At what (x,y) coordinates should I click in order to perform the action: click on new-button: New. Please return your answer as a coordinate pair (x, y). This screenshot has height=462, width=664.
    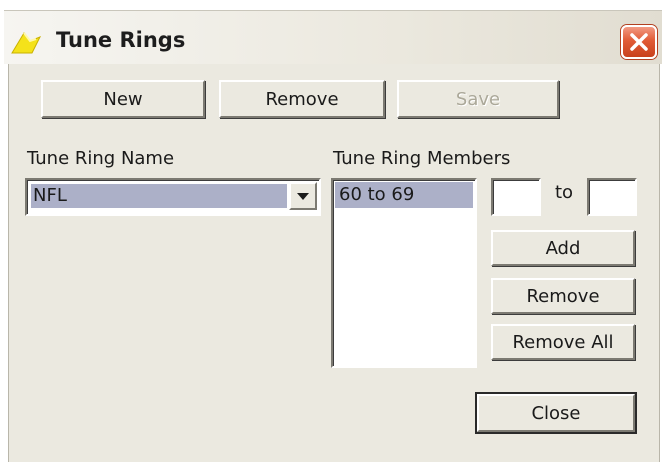
    Looking at the image, I should click on (123, 99).